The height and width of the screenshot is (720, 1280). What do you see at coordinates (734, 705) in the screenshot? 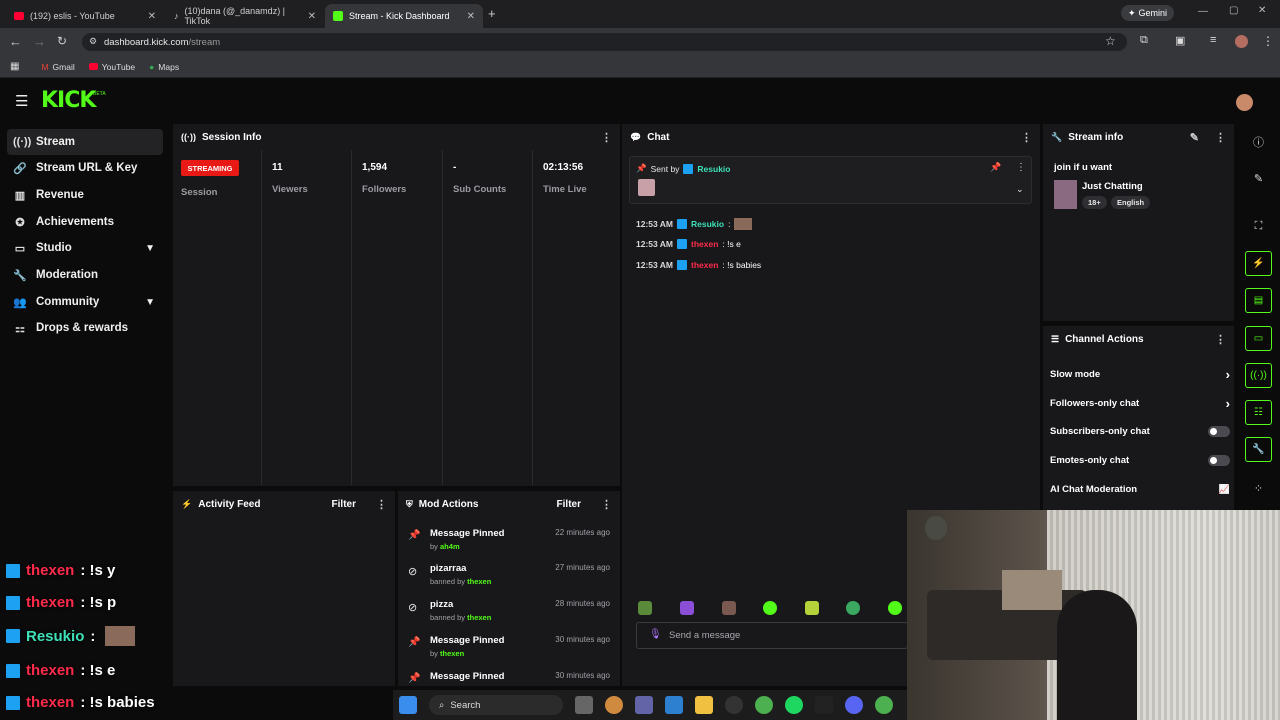
I see `app-icon` at bounding box center [734, 705].